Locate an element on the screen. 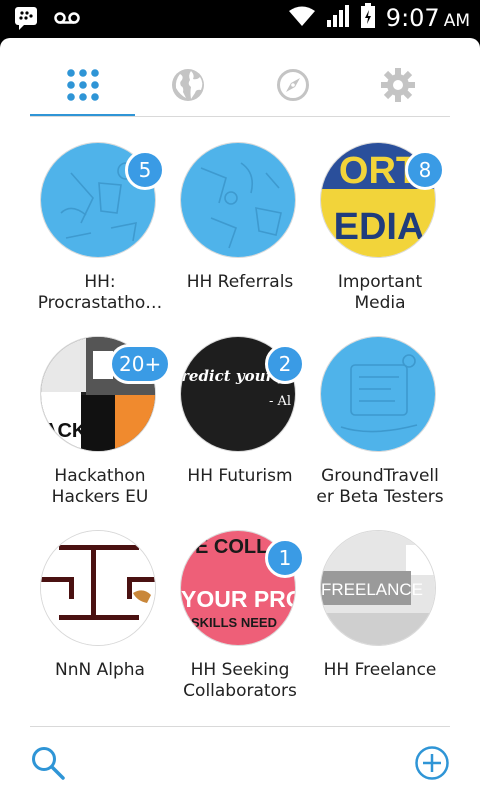 This screenshot has width=480, height=800. photo-text: EDIA is located at coordinates (379, 227).